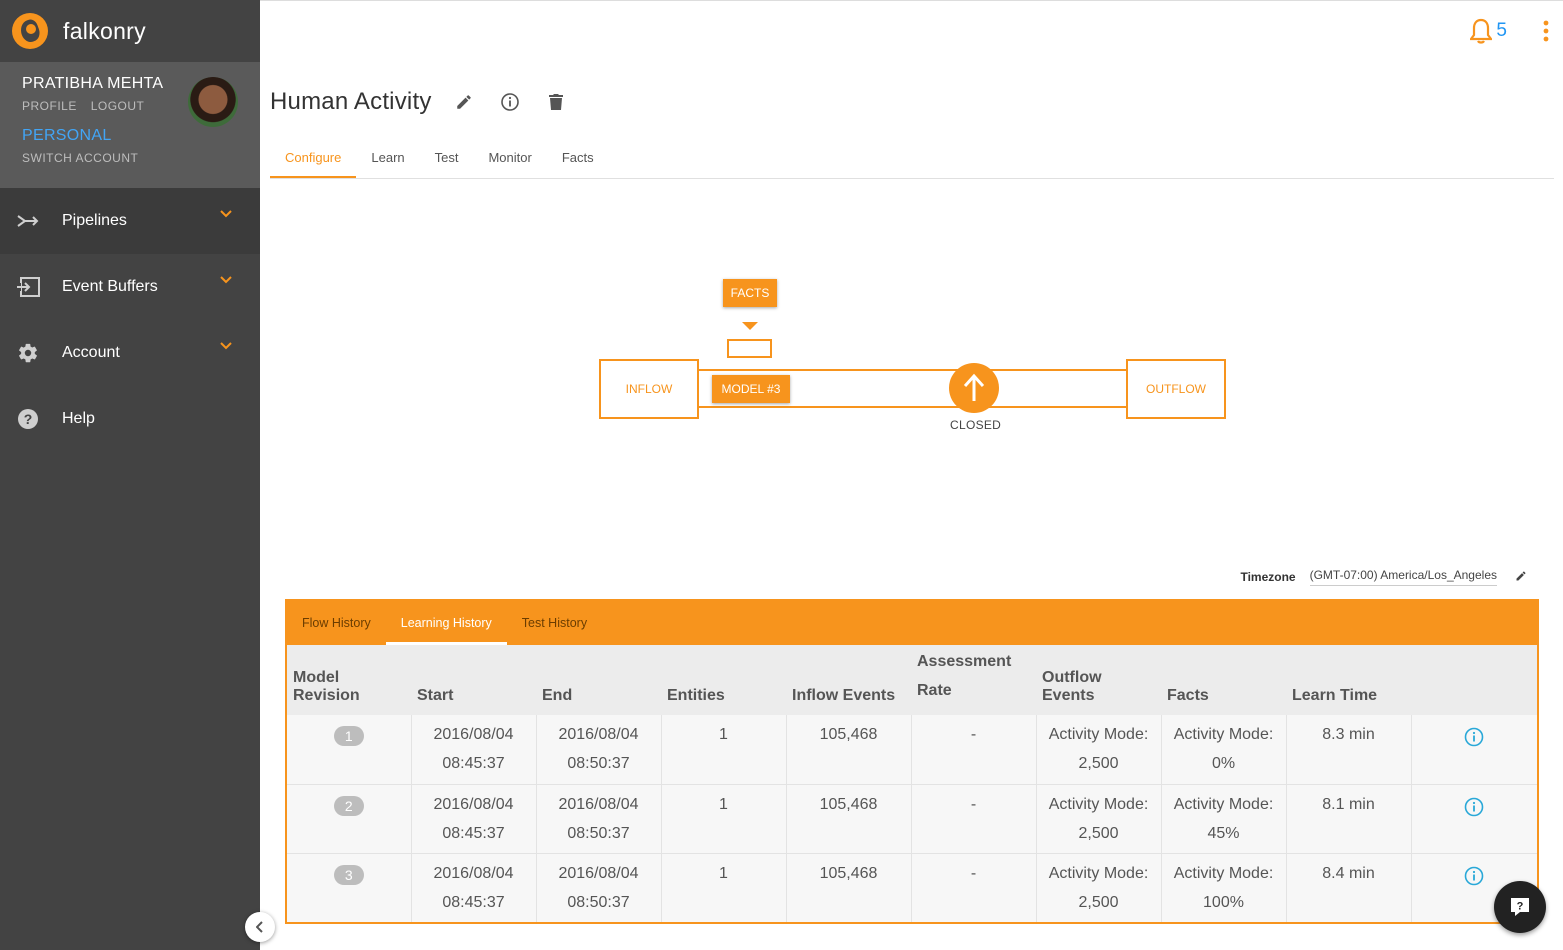  What do you see at coordinates (649, 389) in the screenshot?
I see `inflow-node: INFLOW` at bounding box center [649, 389].